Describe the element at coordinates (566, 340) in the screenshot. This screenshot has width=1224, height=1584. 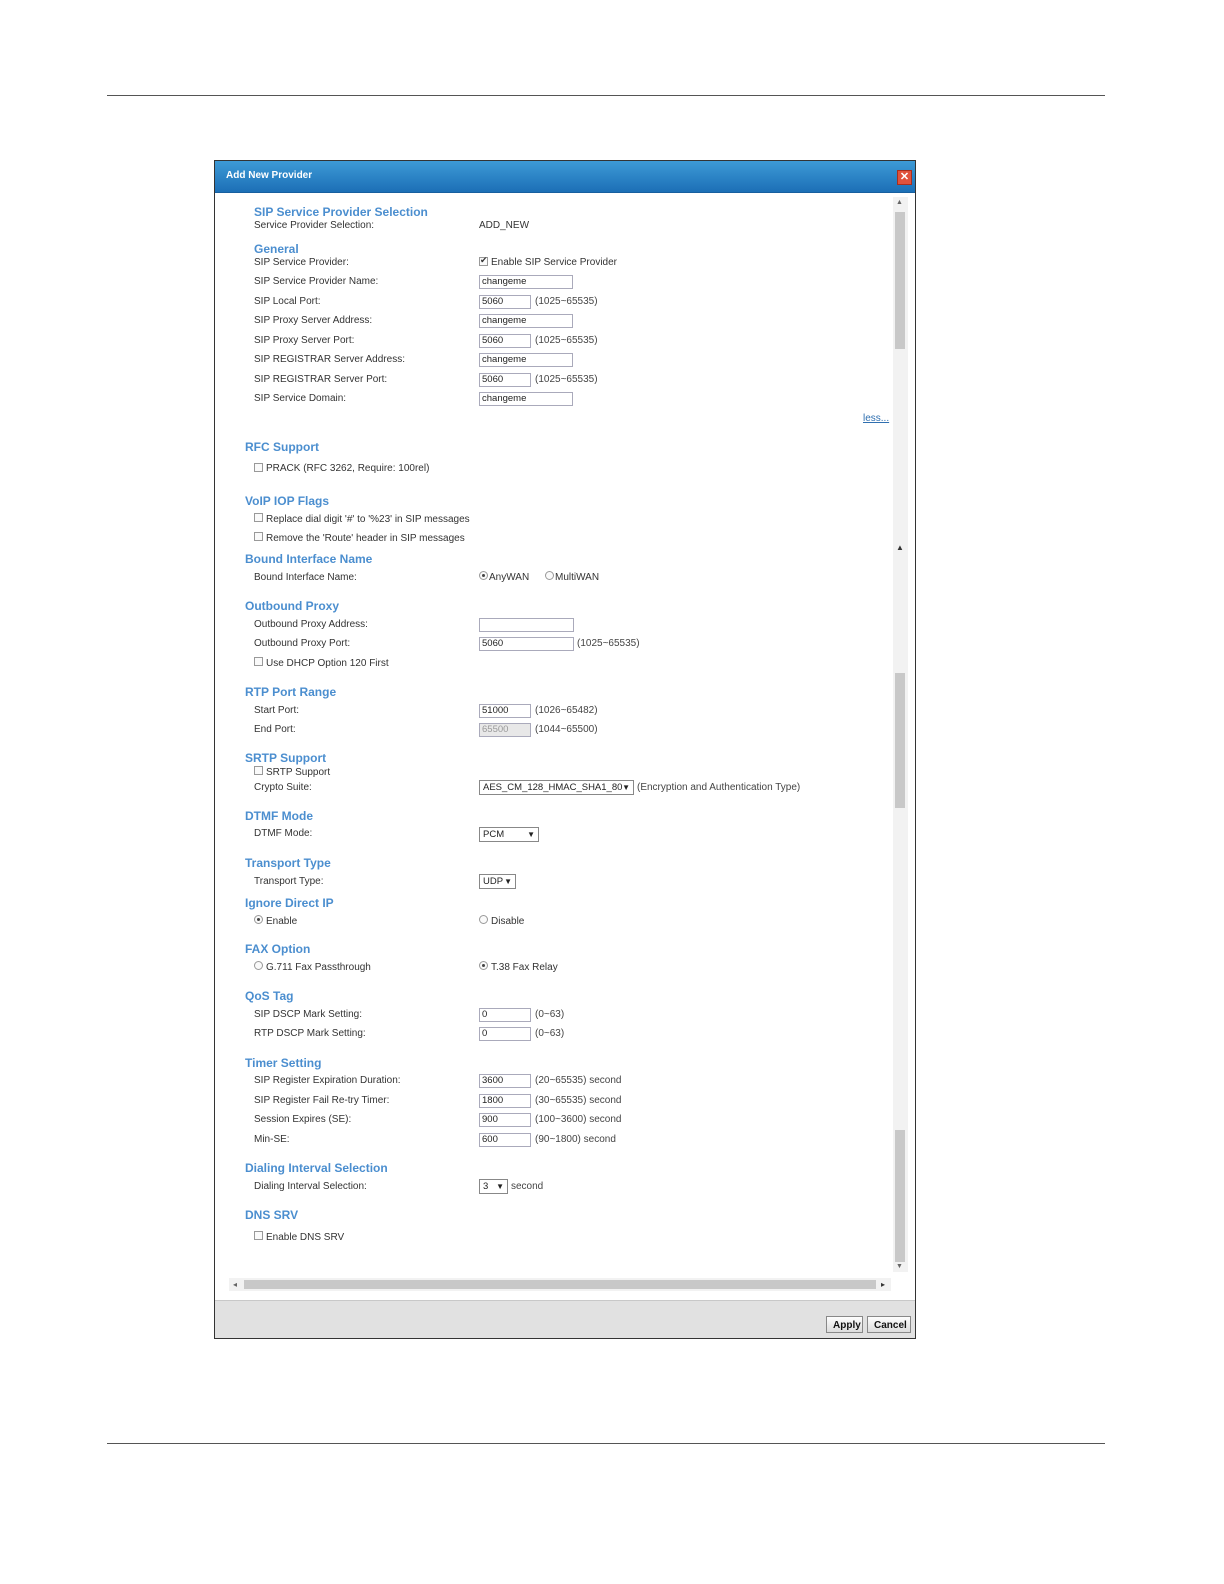
I see `proxy-port-hint: (1025~65535)` at that location.